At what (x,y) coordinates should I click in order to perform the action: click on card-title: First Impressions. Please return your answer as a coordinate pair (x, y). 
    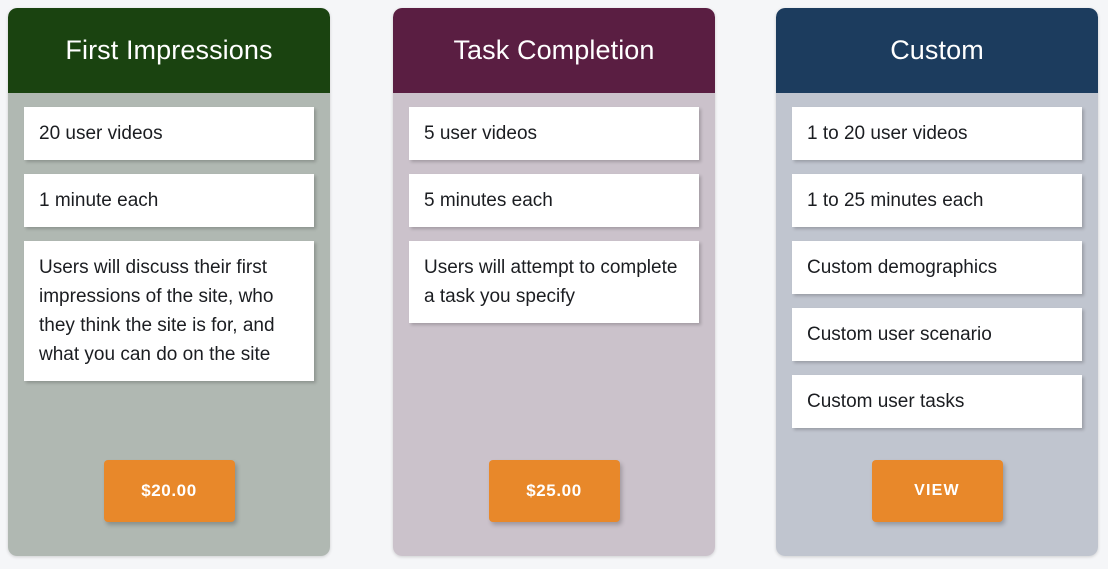
    Looking at the image, I should click on (169, 49).